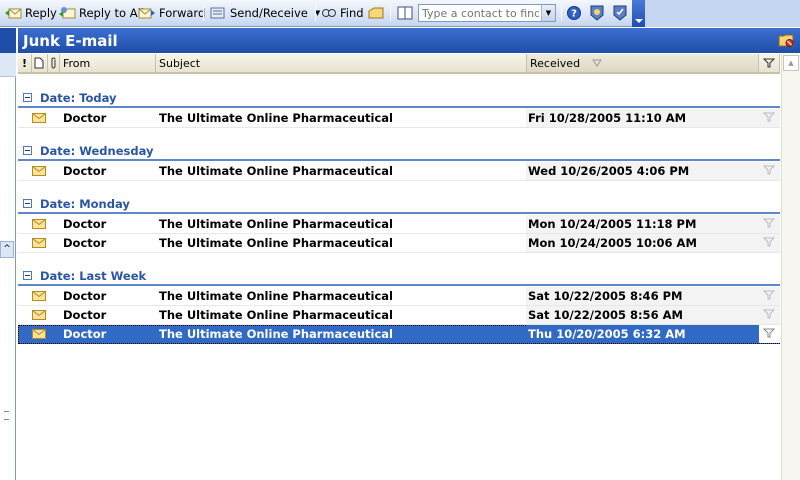 Image resolution: width=800 pixels, height=480 pixels. What do you see at coordinates (85, 204) in the screenshot?
I see `group-label: Date: Monday` at bounding box center [85, 204].